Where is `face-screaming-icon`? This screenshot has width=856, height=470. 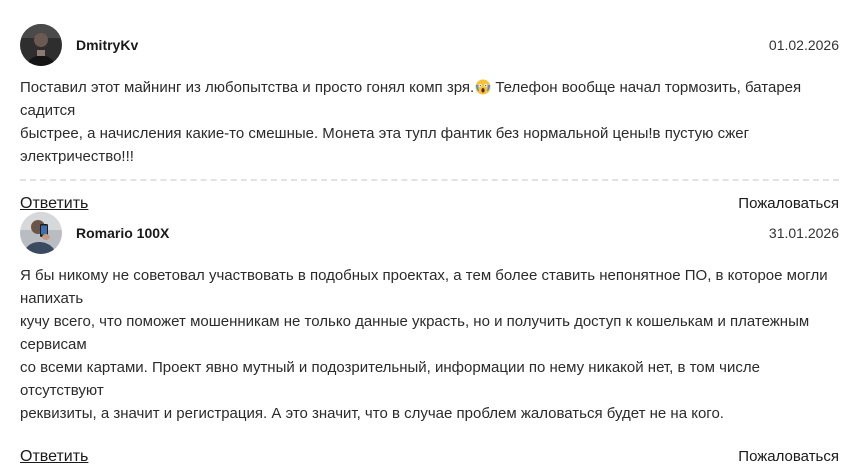 face-screaming-icon is located at coordinates (483, 87).